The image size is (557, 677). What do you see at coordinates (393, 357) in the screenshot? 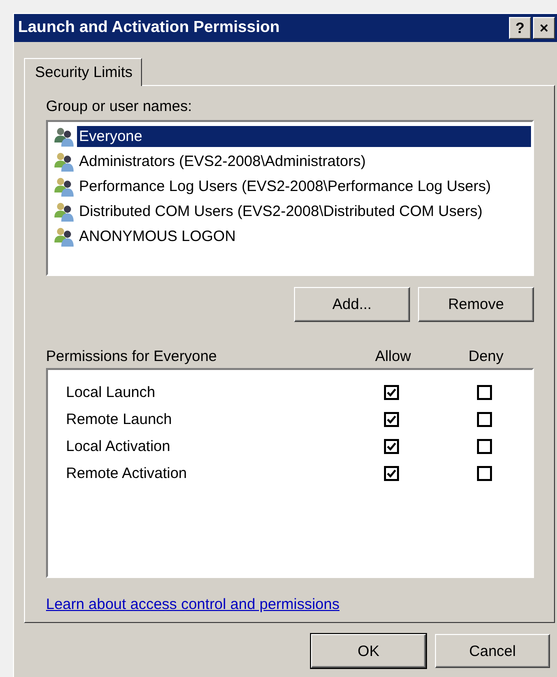
I see `column-header: Allow` at bounding box center [393, 357].